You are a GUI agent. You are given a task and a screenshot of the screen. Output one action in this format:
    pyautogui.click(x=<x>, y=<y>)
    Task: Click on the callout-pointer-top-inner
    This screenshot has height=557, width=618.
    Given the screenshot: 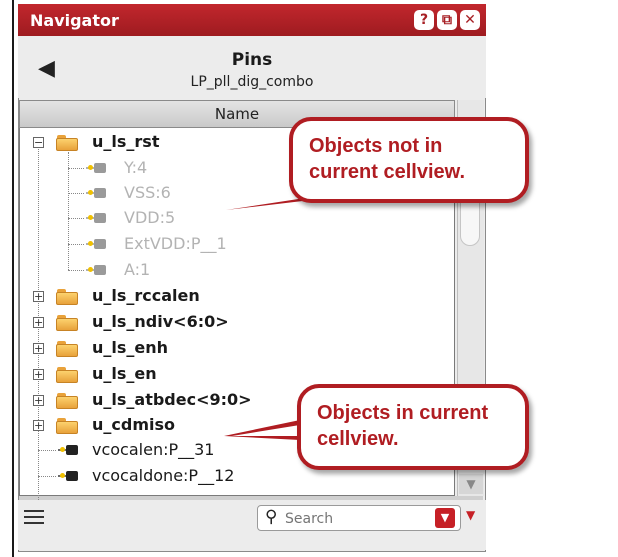 What is the action you would take?
    pyautogui.click(x=286, y=206)
    